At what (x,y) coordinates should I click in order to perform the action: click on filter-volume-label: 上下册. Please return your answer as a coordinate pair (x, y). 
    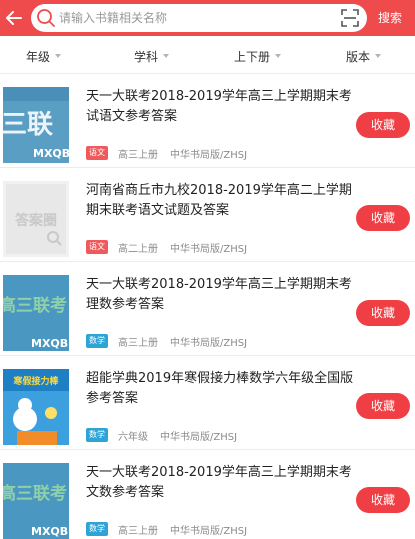
    Looking at the image, I should click on (252, 56).